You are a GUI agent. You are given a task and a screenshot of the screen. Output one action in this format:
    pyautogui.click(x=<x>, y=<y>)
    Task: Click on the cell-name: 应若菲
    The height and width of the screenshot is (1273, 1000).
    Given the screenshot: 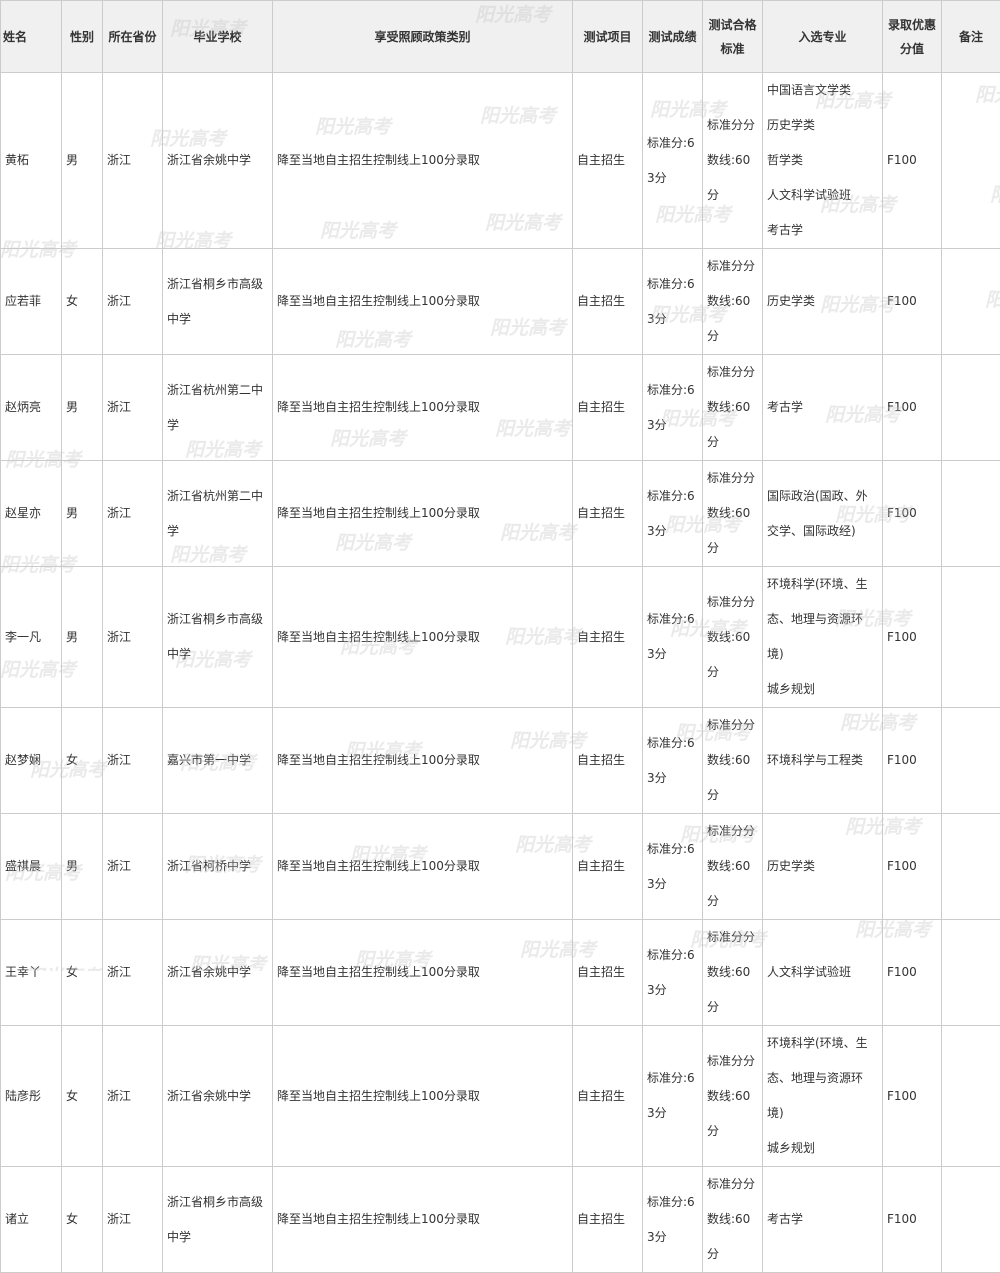 What is the action you would take?
    pyautogui.click(x=31, y=302)
    